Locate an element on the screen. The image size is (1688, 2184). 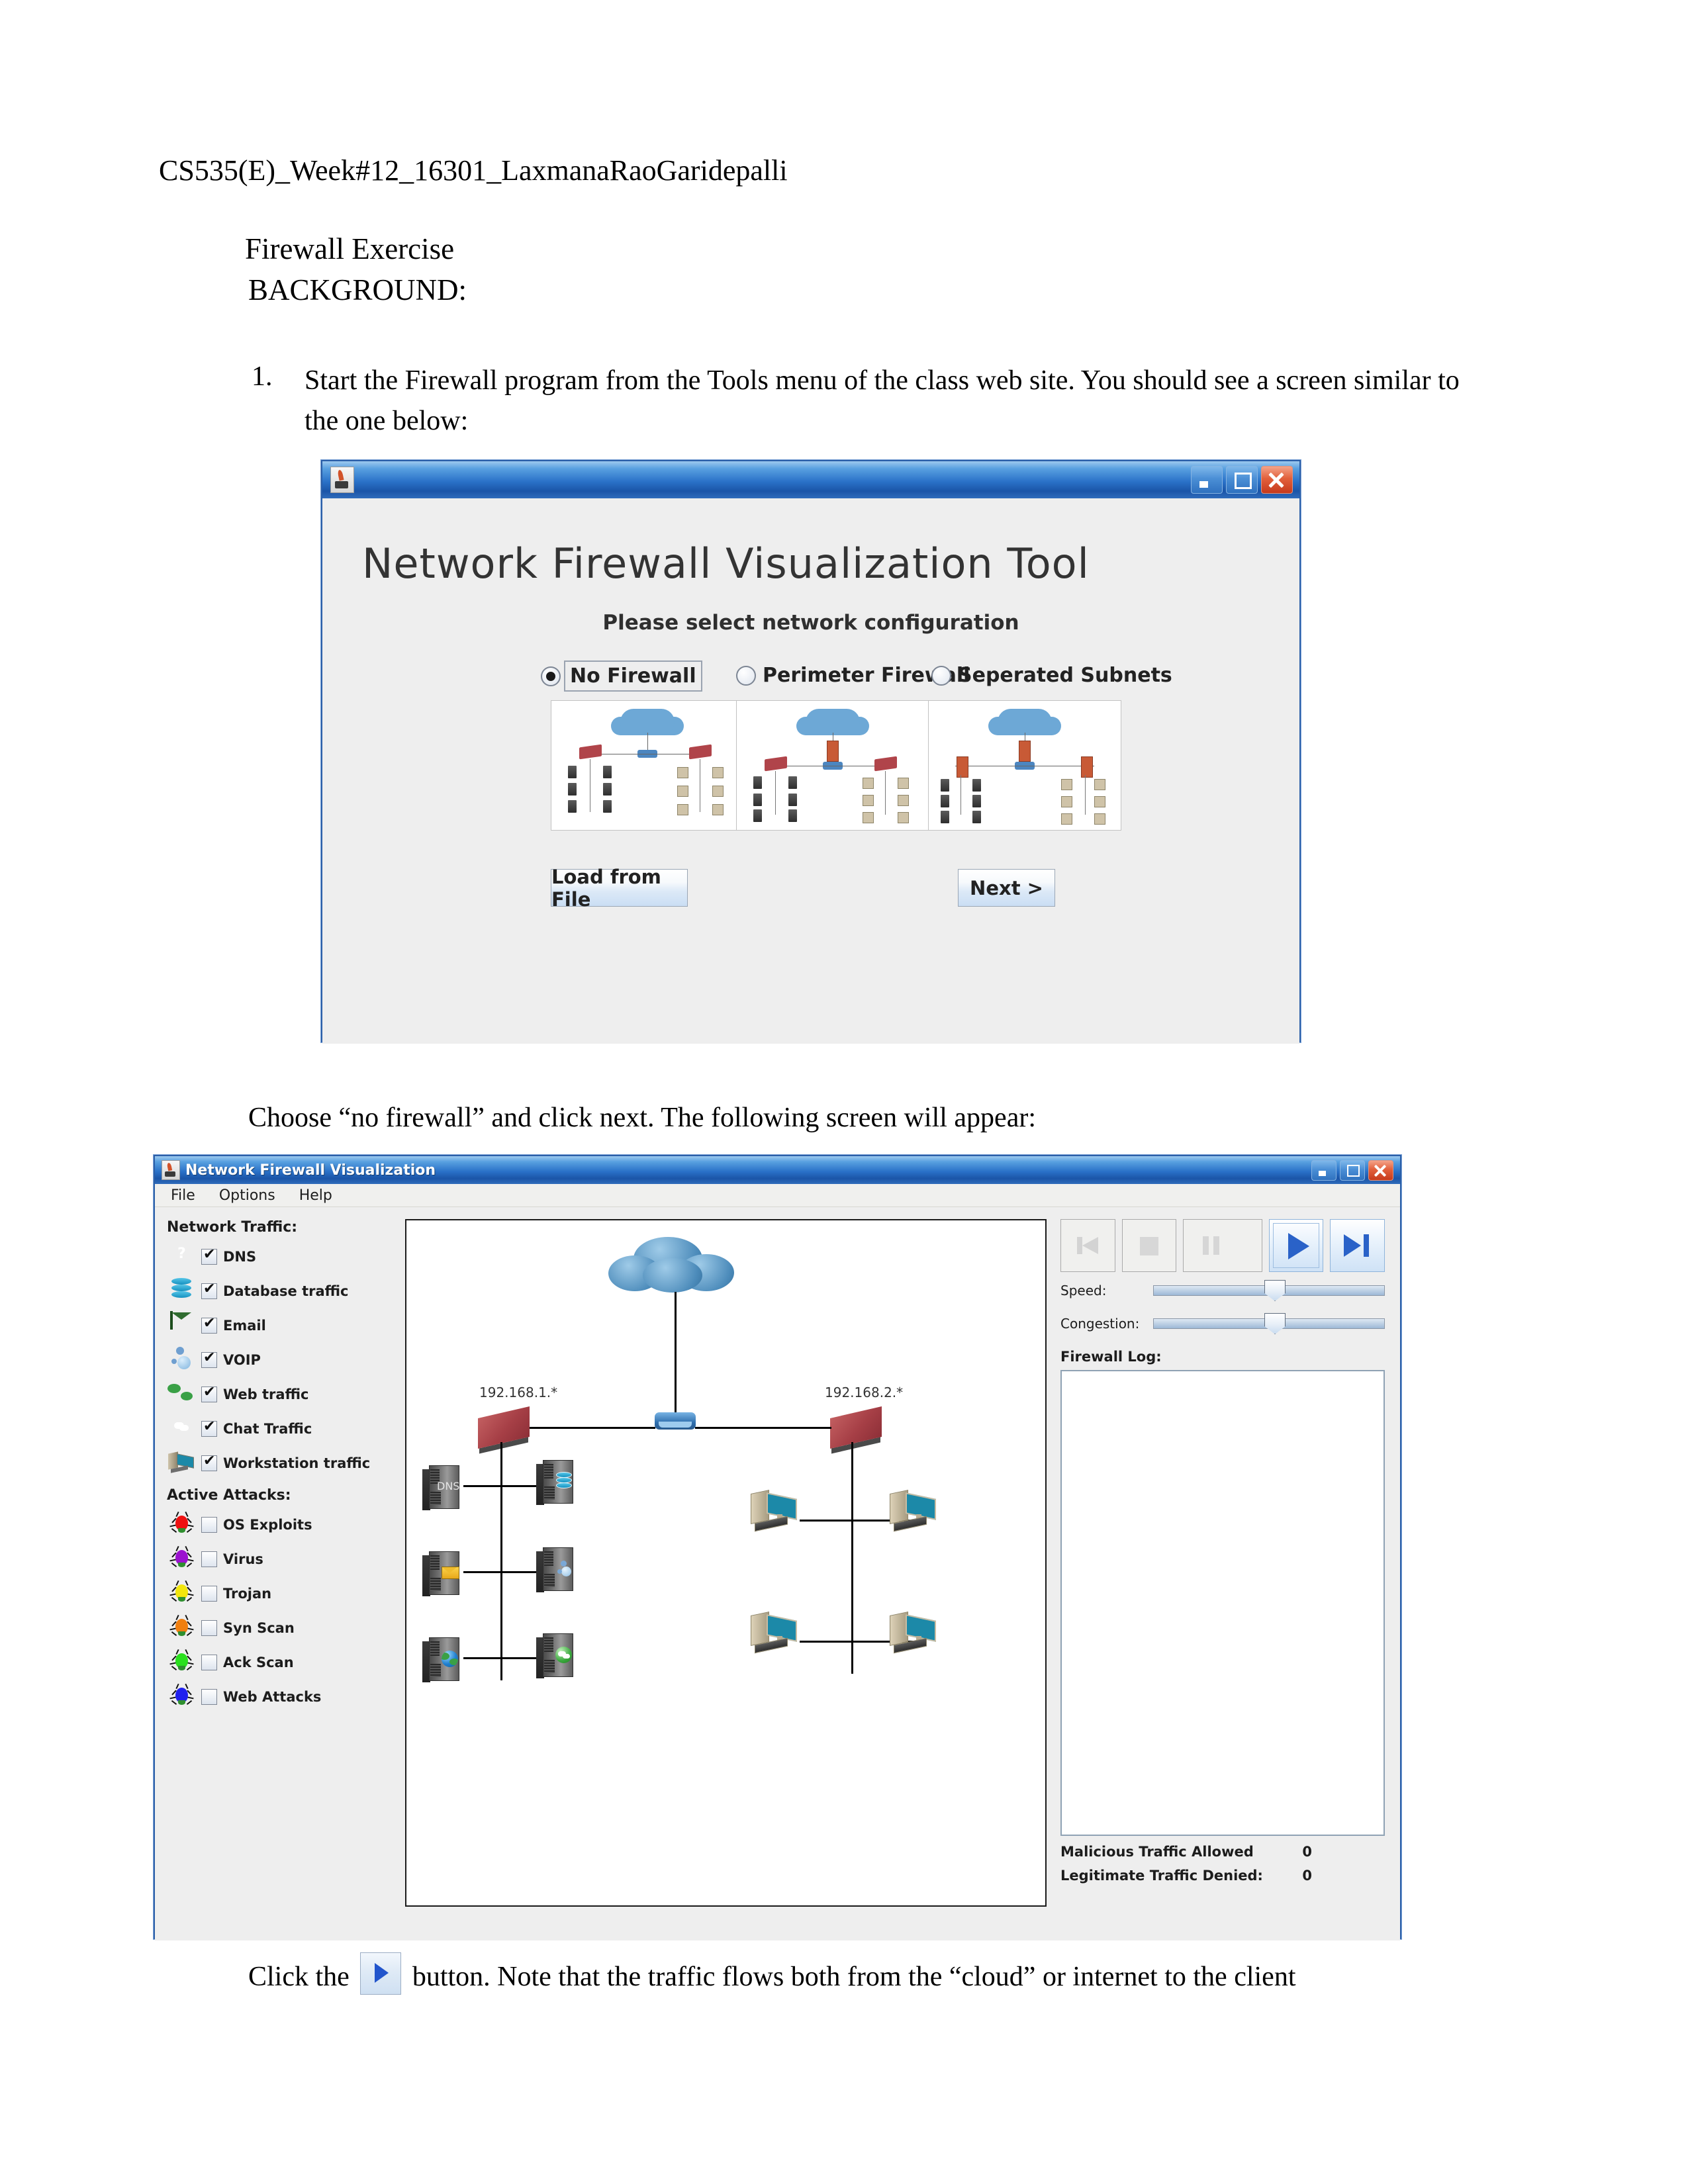
label-web: Web traffic is located at coordinates (266, 1394).